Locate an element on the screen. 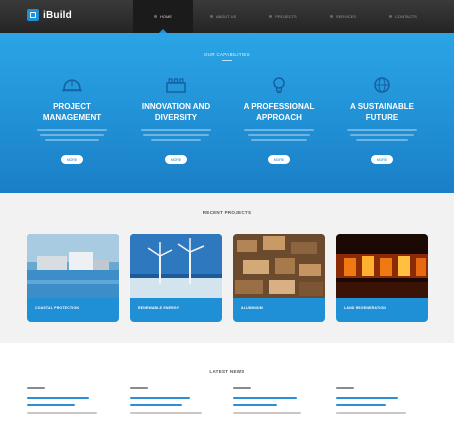 The width and height of the screenshot is (454, 436). globe-icon is located at coordinates (382, 85).